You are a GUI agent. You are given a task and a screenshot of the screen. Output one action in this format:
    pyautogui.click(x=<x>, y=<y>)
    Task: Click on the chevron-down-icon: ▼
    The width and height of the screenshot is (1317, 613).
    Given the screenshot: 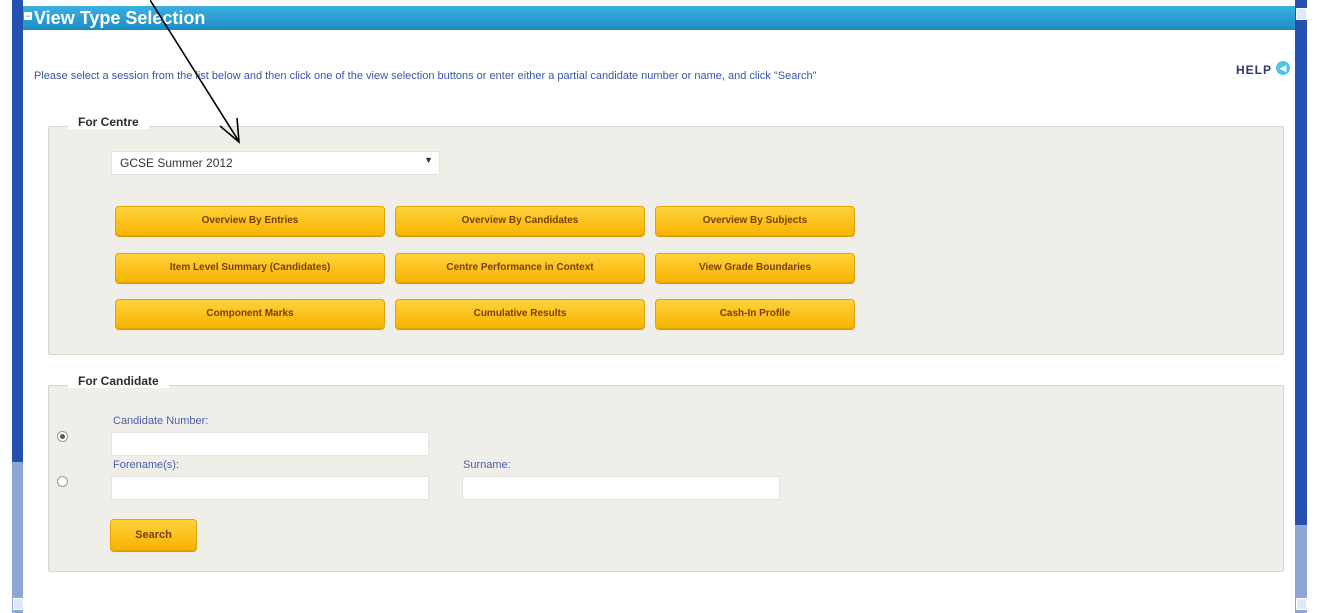 What is the action you would take?
    pyautogui.click(x=428, y=160)
    